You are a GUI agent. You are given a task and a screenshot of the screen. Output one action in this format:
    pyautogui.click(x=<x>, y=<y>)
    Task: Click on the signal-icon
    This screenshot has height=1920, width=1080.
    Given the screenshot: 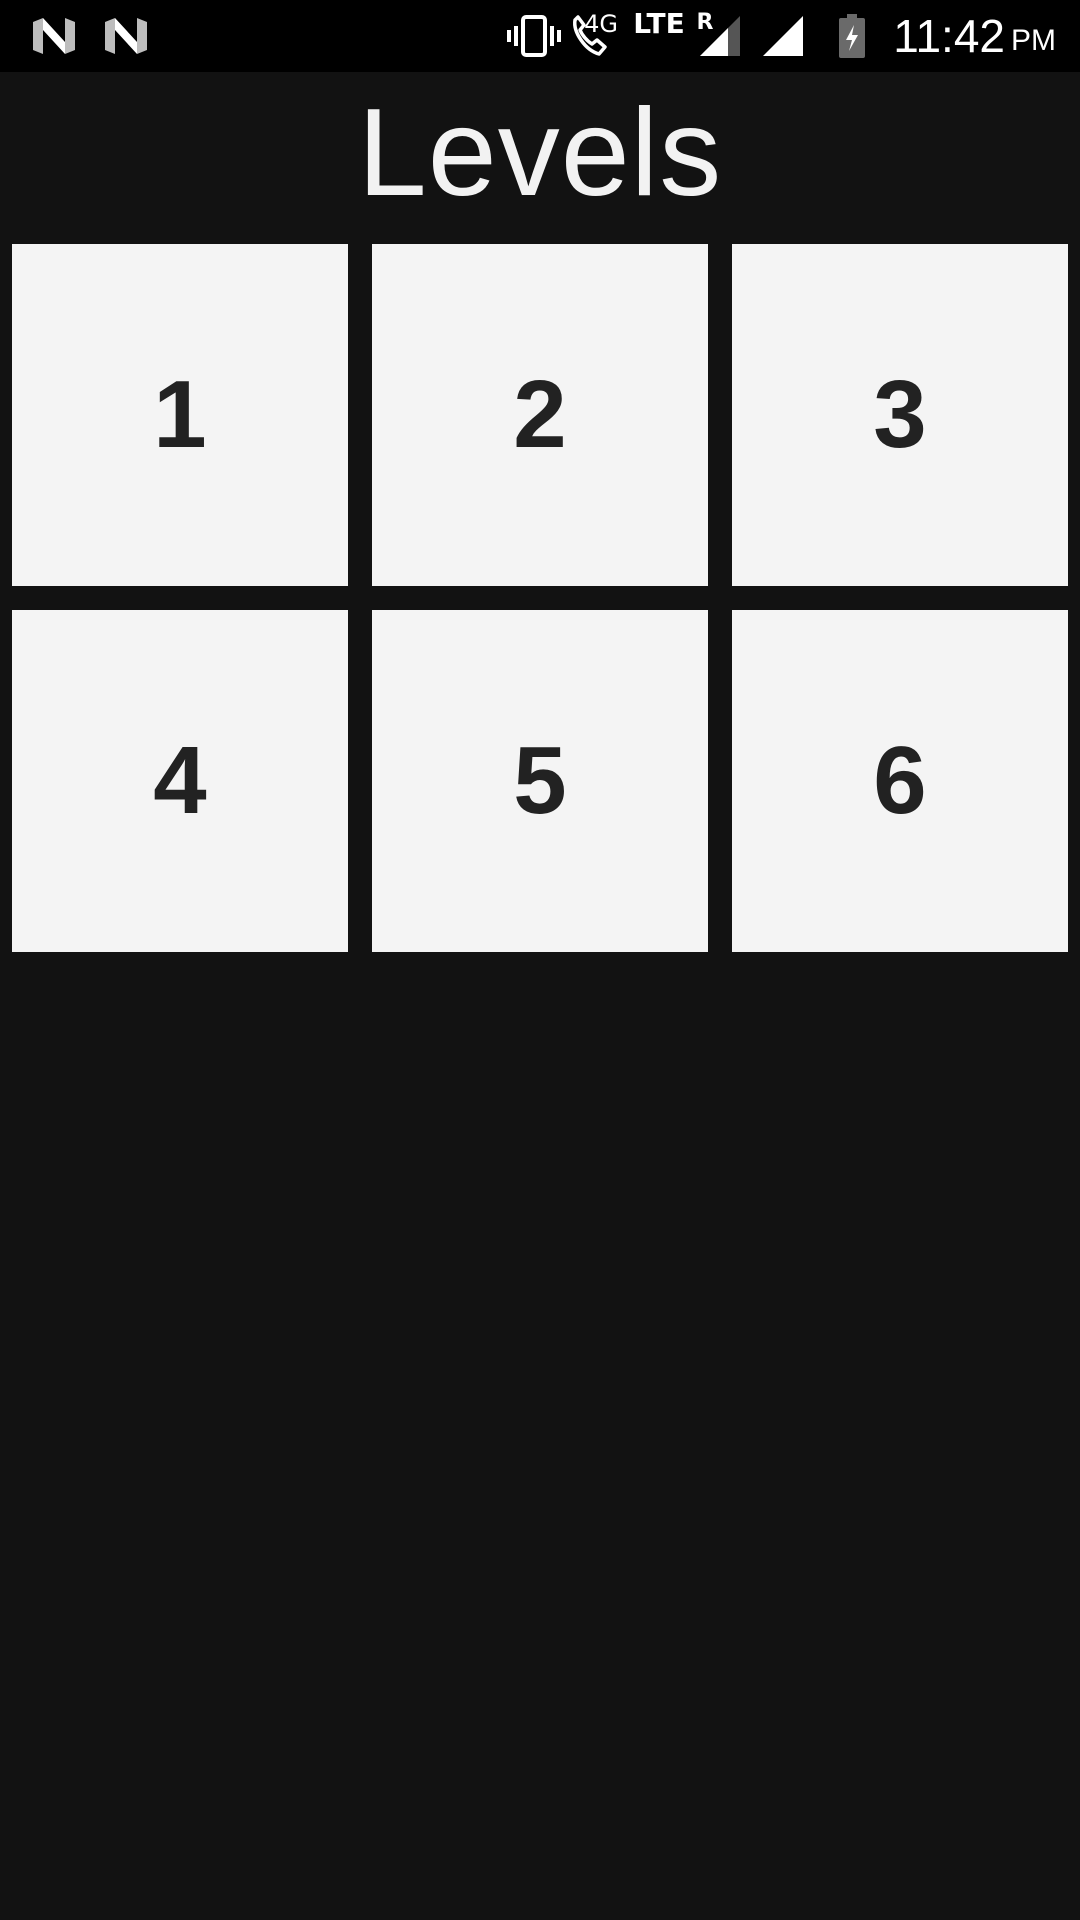 What is the action you would take?
    pyautogui.click(x=783, y=36)
    